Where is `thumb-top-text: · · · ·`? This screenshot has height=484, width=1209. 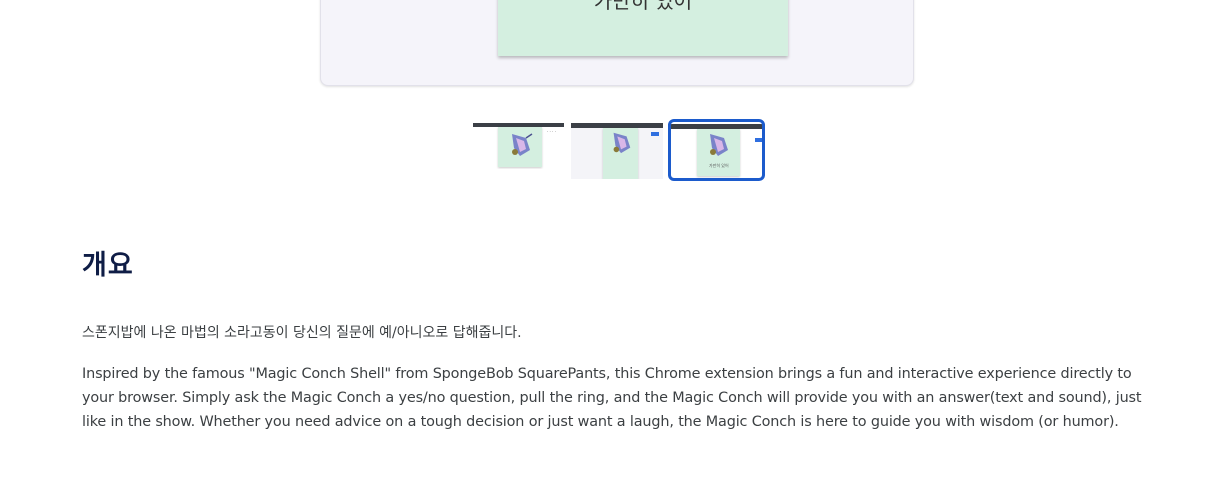 thumb-top-text: · · · · is located at coordinates (551, 131).